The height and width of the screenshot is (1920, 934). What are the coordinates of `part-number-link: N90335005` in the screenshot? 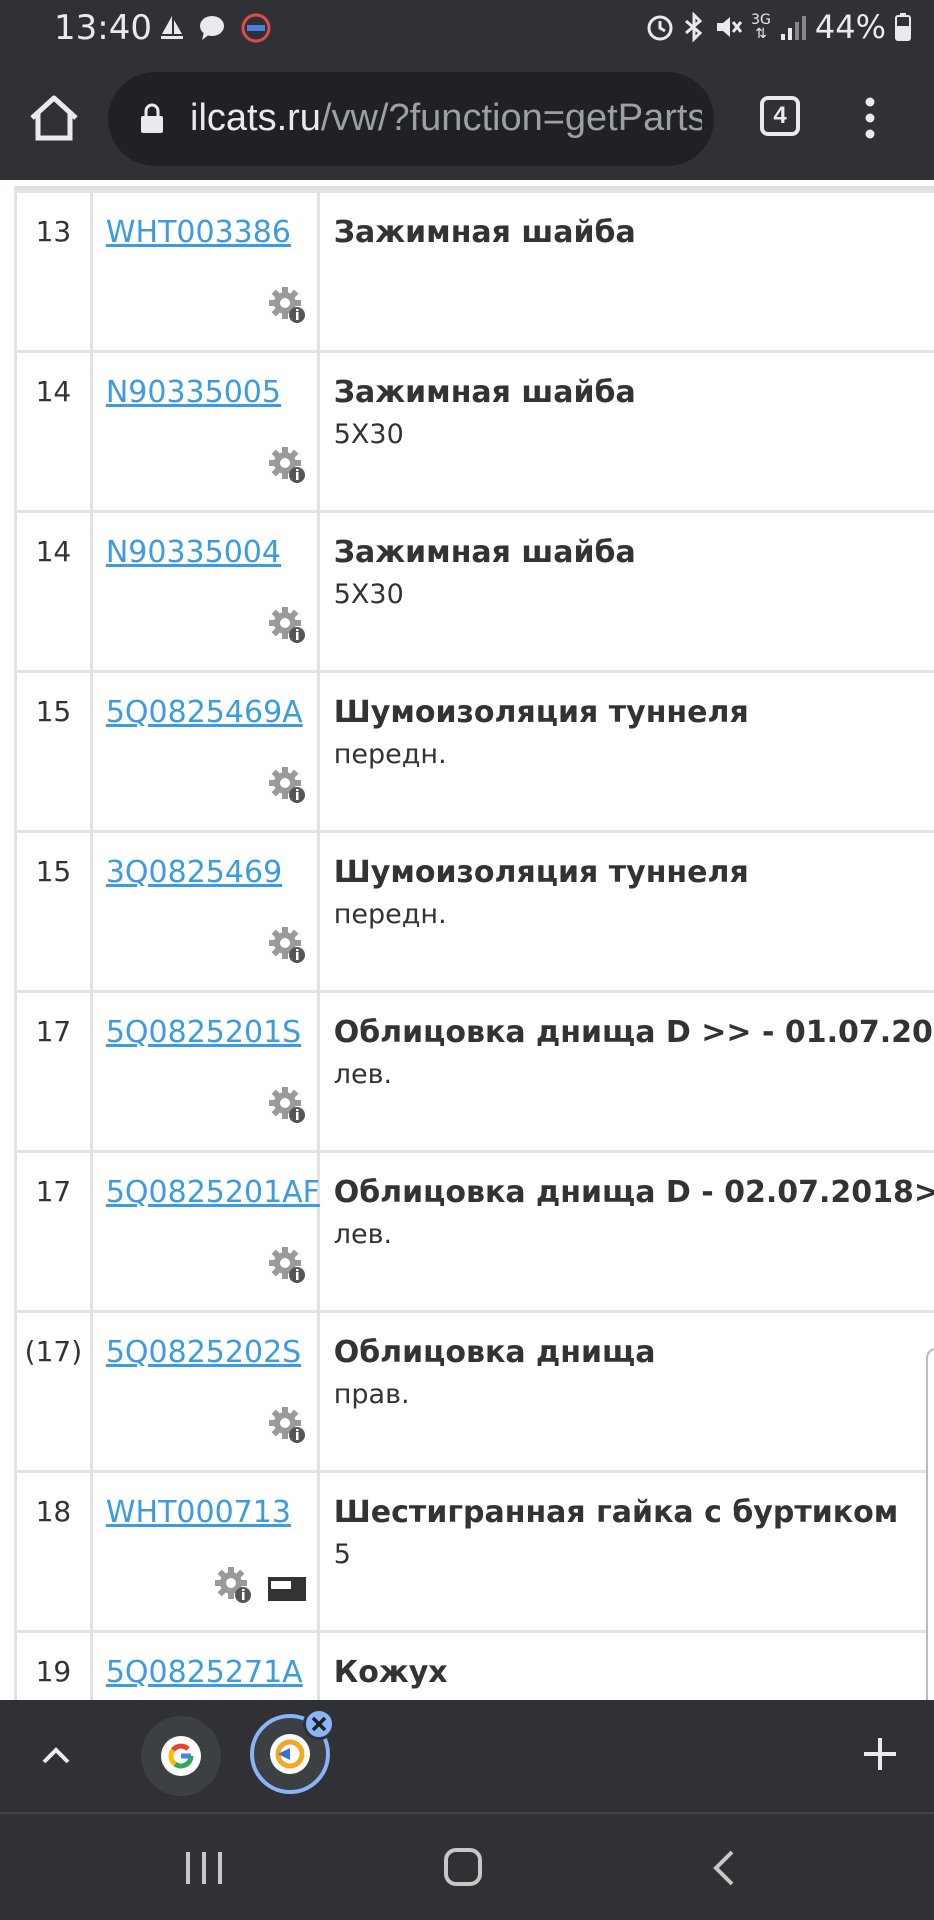 It's located at (193, 392).